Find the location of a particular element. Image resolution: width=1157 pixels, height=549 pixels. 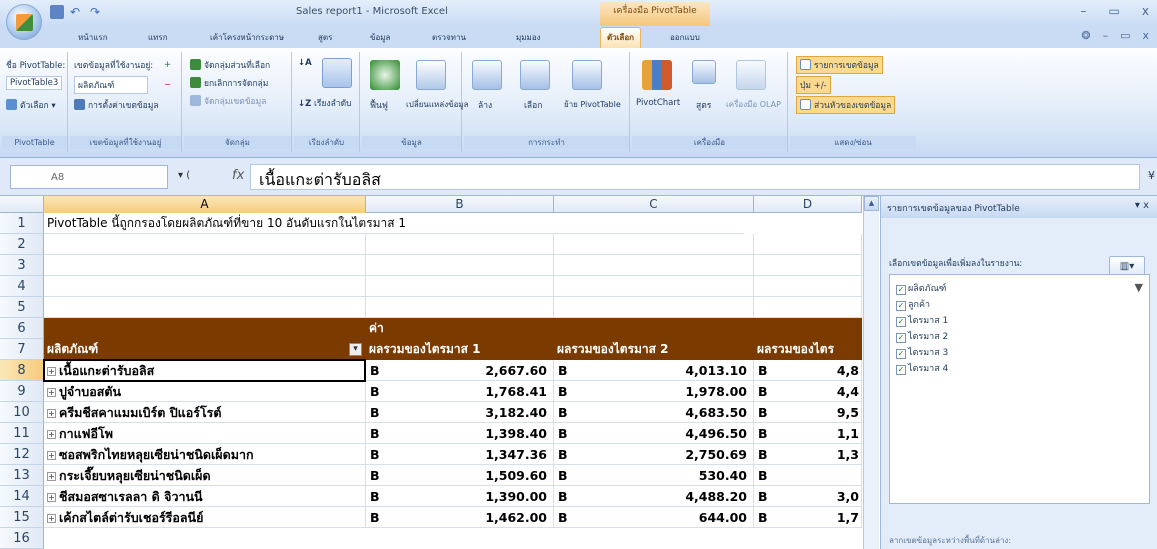

field-product: ✓ ผลิตภัณฑ์ is located at coordinates (921, 288).